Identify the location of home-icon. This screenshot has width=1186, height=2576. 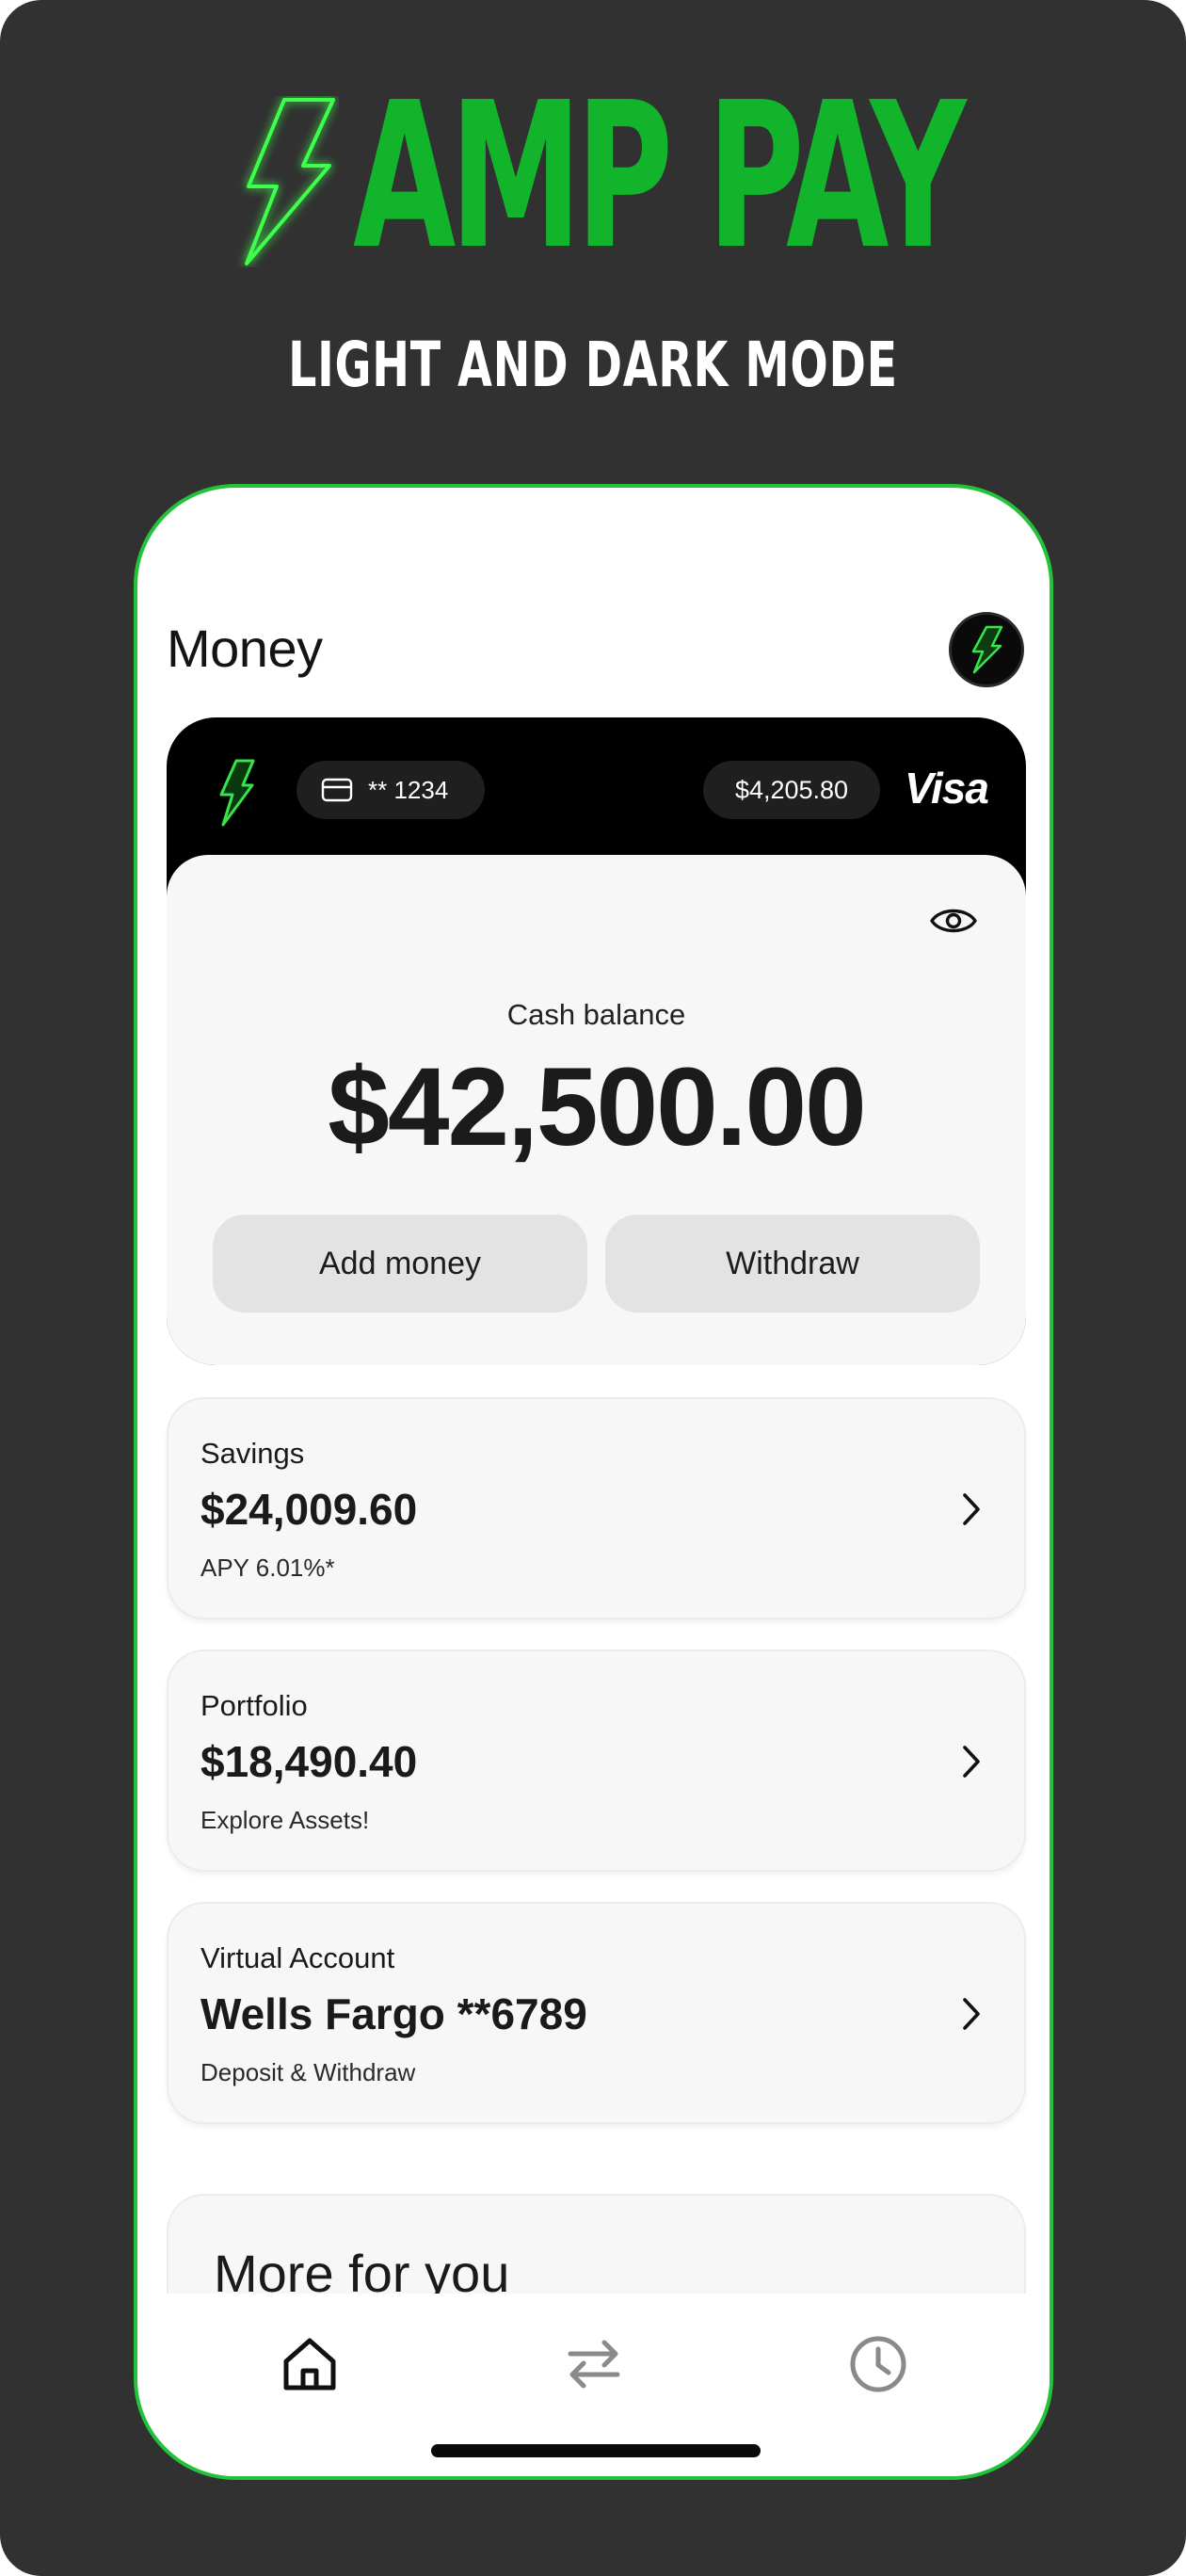
(310, 2364).